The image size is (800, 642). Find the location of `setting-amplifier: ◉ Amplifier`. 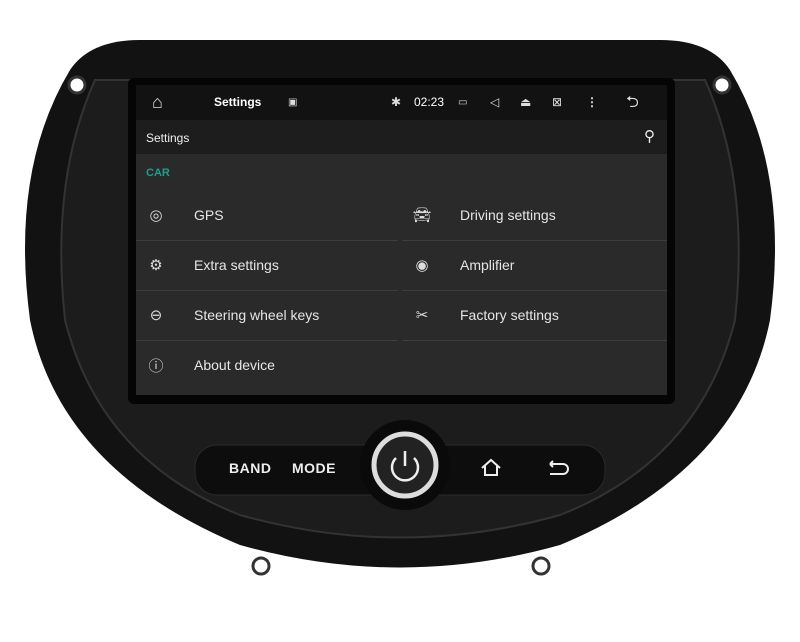

setting-amplifier: ◉ Amplifier is located at coordinates (534, 265).